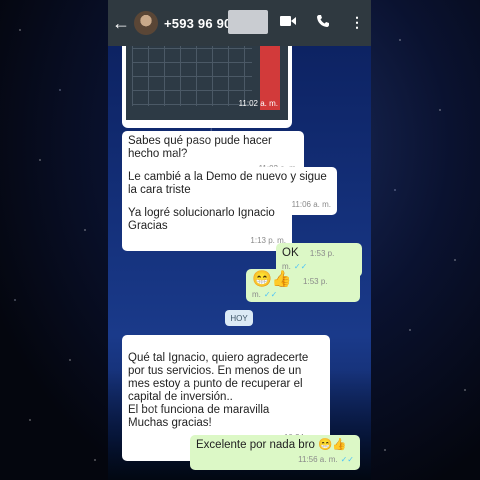 This screenshot has width=480, height=480. Describe the element at coordinates (303, 285) in the screenshot. I see `message-outgoing: 😁👍 1:53 p. m. ✓✓` at that location.